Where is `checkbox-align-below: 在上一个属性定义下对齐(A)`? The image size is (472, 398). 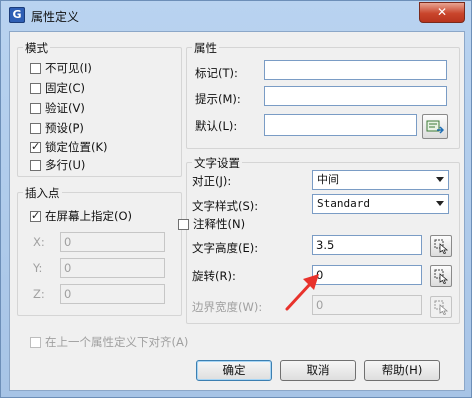
checkbox-align-below: 在上一个属性定义下对齐(A) is located at coordinates (109, 342).